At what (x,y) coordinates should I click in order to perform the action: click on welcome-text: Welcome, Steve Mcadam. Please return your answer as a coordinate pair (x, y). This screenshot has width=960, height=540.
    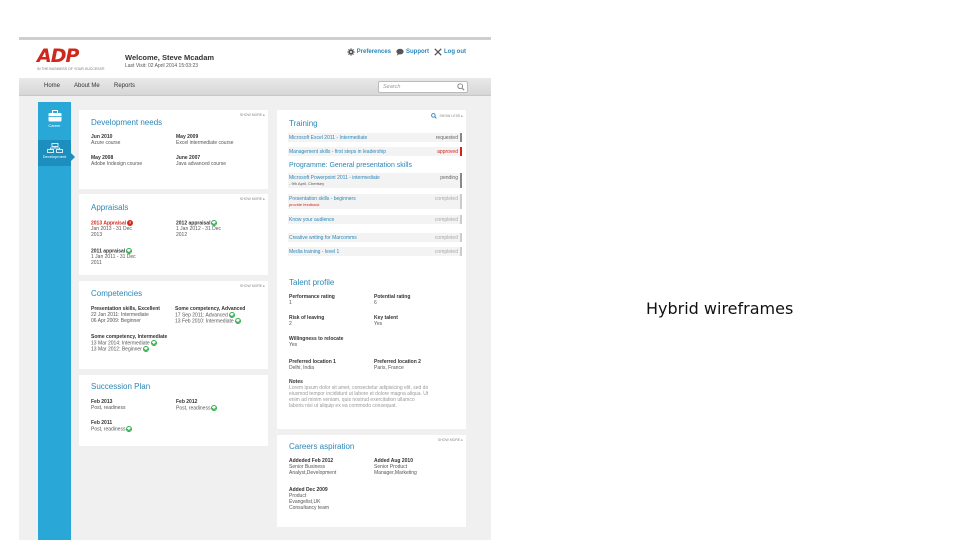
    Looking at the image, I should click on (170, 57).